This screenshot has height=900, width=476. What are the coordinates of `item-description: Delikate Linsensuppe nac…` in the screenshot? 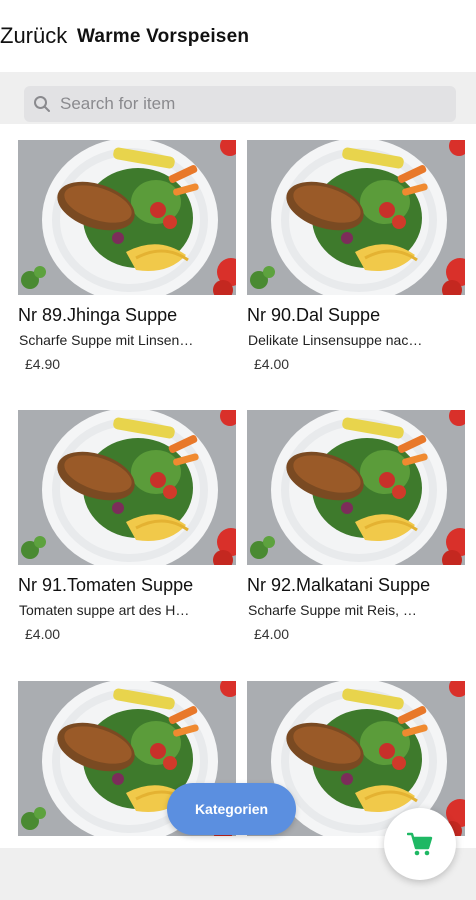 It's located at (335, 340).